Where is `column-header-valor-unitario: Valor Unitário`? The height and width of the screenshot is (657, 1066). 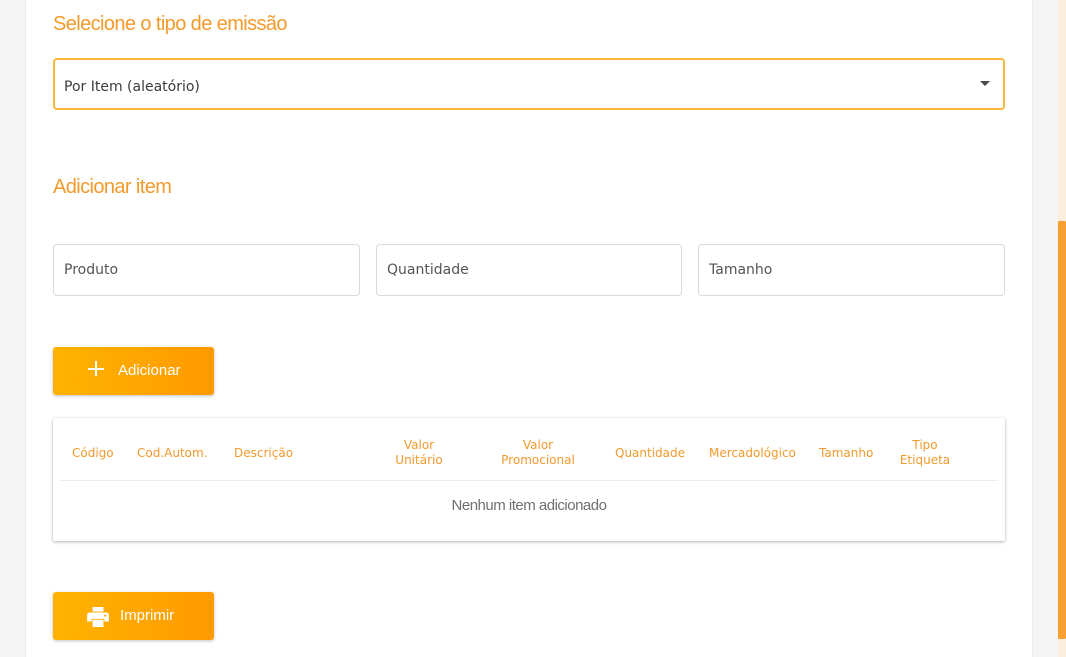 column-header-valor-unitario: Valor Unitário is located at coordinates (419, 453).